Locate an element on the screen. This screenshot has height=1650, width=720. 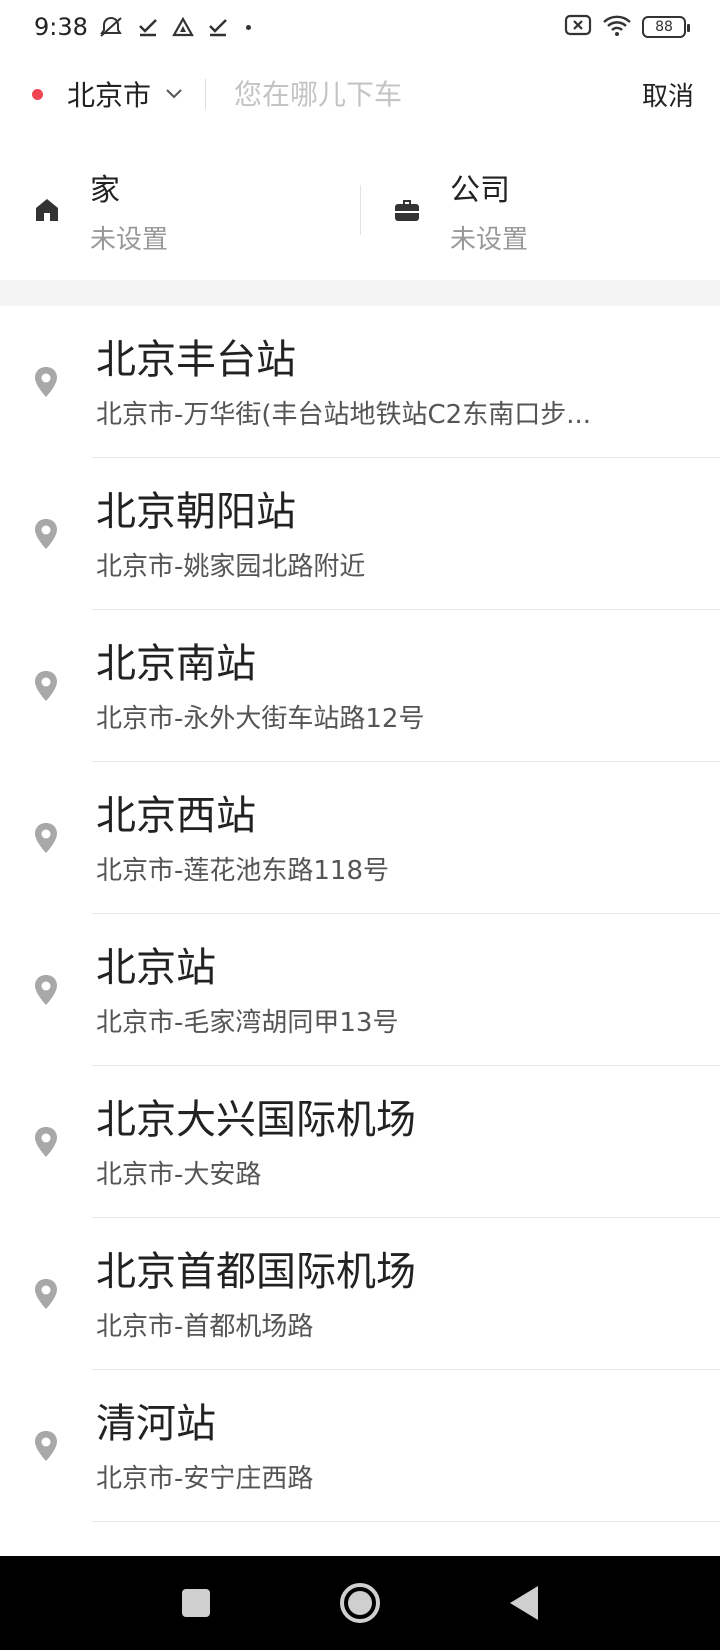
cancel-button: 取消 is located at coordinates (668, 94).